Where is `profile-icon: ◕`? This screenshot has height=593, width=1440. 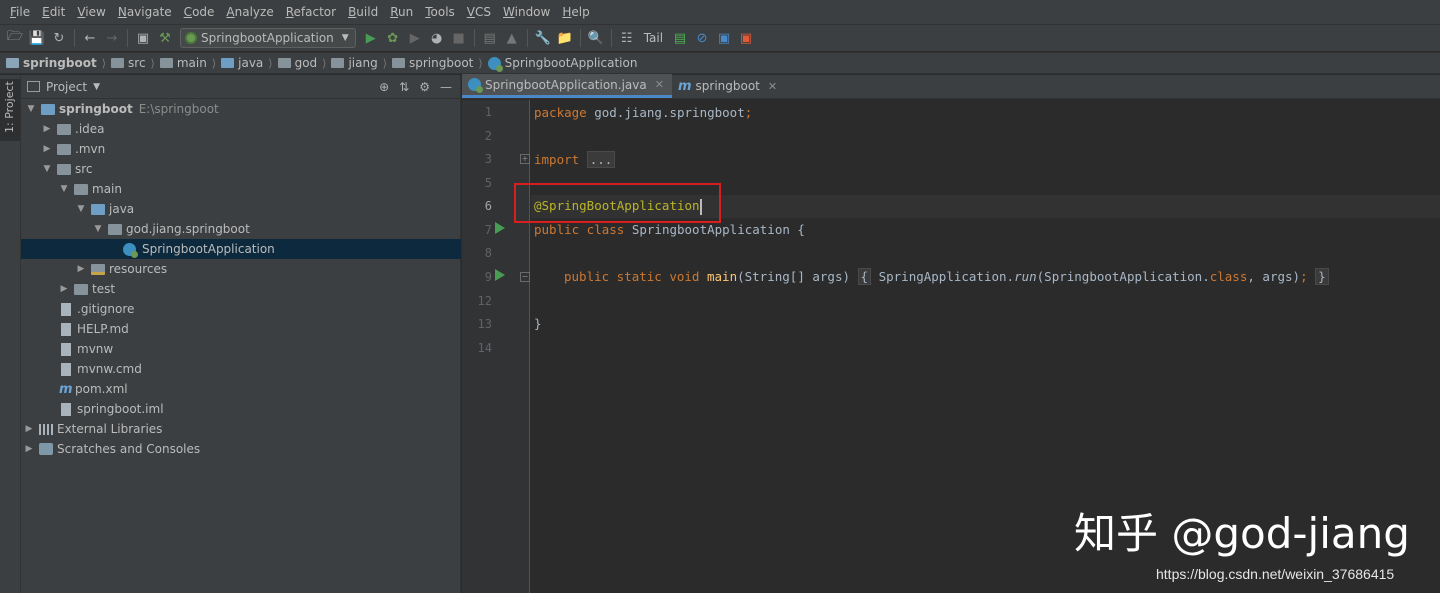 profile-icon: ◕ is located at coordinates (437, 38).